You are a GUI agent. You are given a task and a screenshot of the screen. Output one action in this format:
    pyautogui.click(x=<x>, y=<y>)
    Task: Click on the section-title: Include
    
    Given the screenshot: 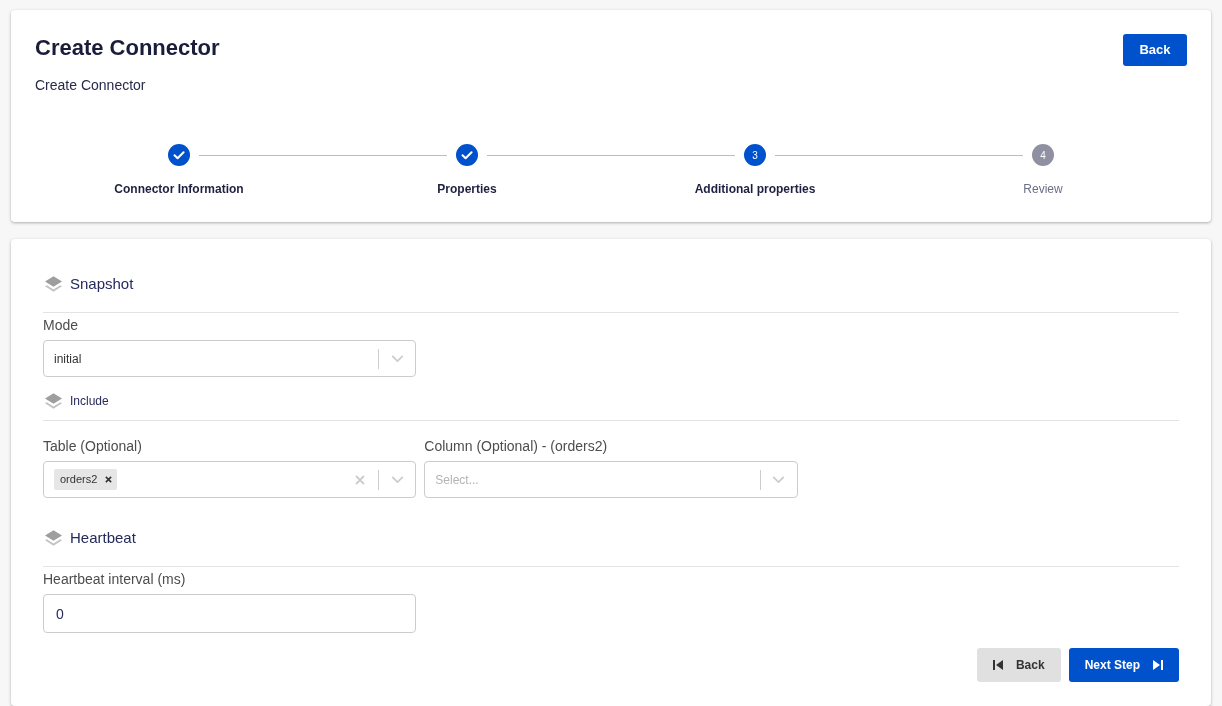 What is the action you would take?
    pyautogui.click(x=89, y=401)
    